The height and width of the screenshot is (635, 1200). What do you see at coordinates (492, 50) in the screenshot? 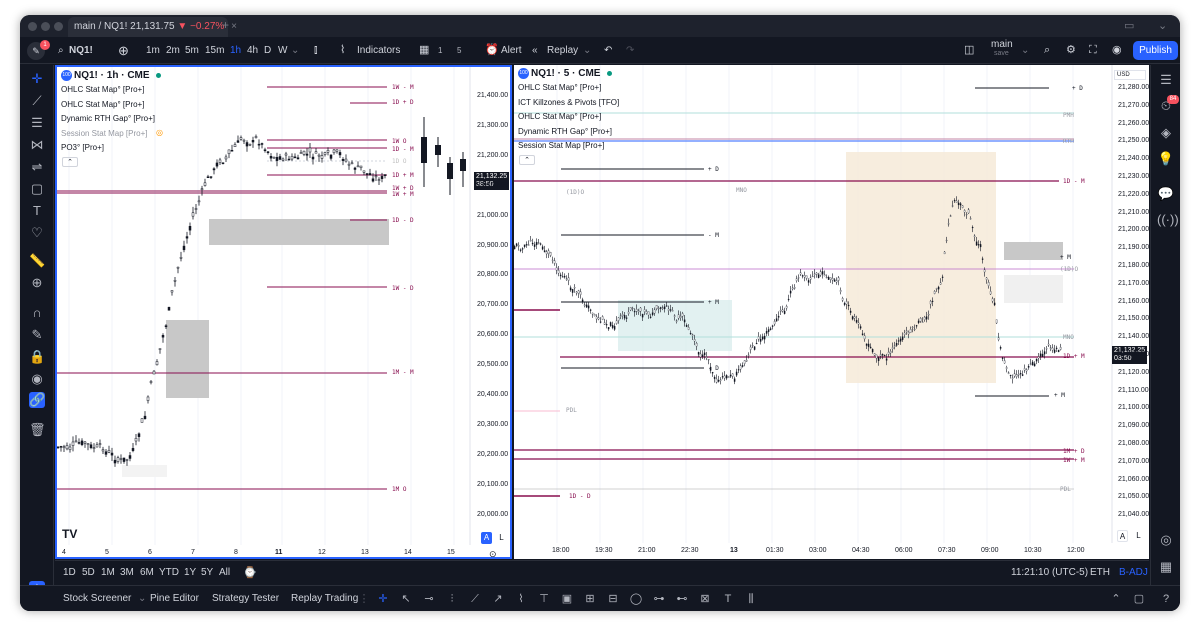
I see `alert-icon: ⏰` at bounding box center [492, 50].